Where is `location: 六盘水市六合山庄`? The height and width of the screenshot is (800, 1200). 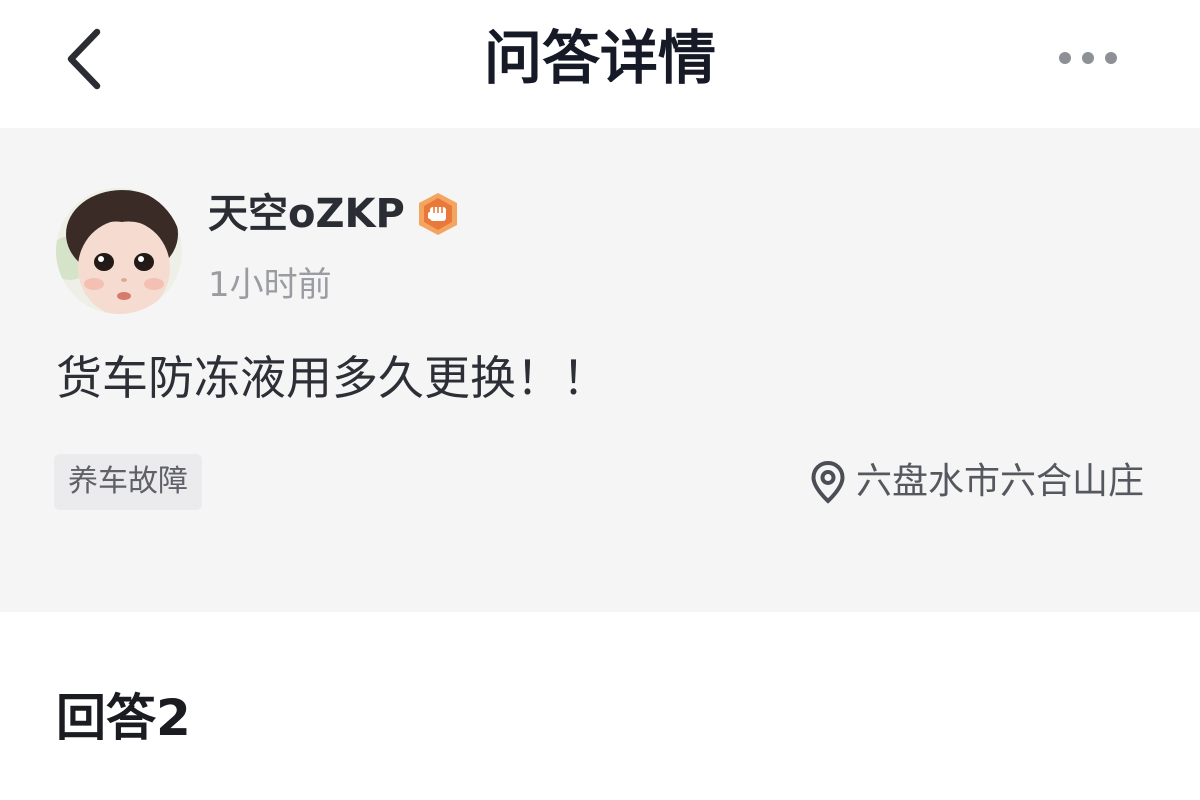 location: 六盘水市六合山庄 is located at coordinates (977, 482).